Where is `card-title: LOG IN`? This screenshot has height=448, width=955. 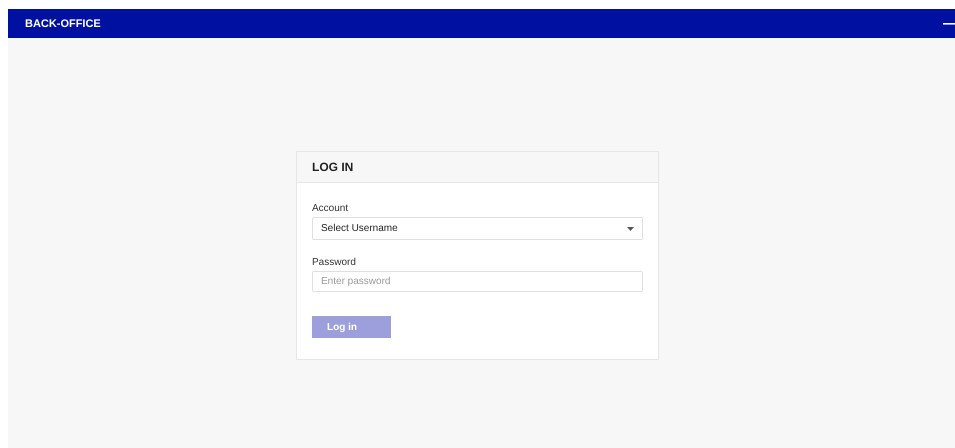
card-title: LOG IN is located at coordinates (333, 167).